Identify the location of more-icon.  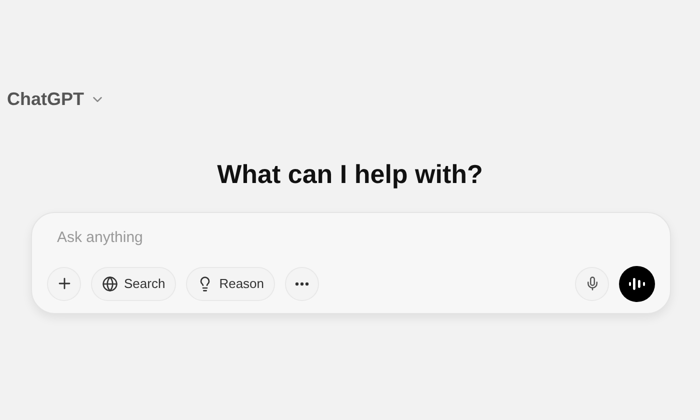
(302, 284).